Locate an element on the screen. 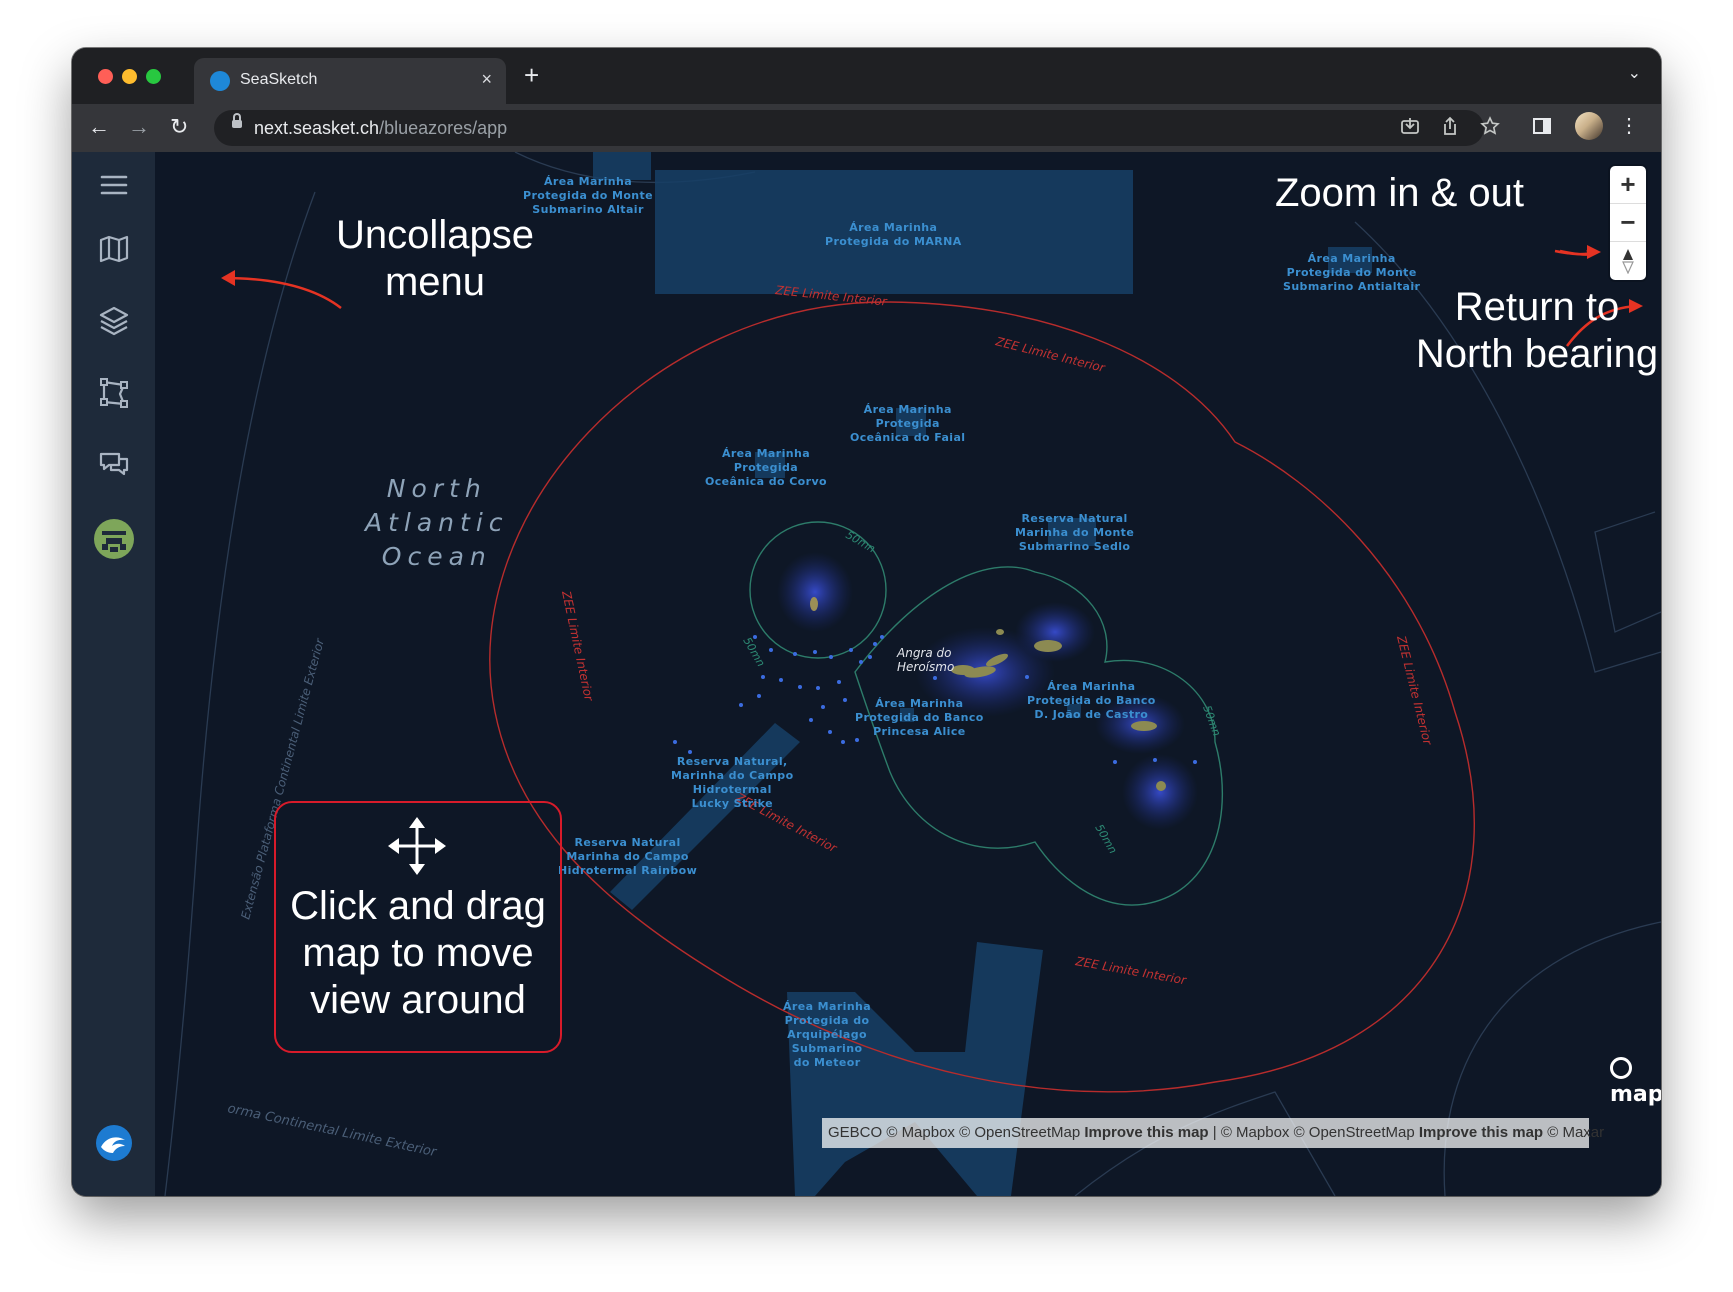  seasketch-favicon-icon is located at coordinates (220, 81).